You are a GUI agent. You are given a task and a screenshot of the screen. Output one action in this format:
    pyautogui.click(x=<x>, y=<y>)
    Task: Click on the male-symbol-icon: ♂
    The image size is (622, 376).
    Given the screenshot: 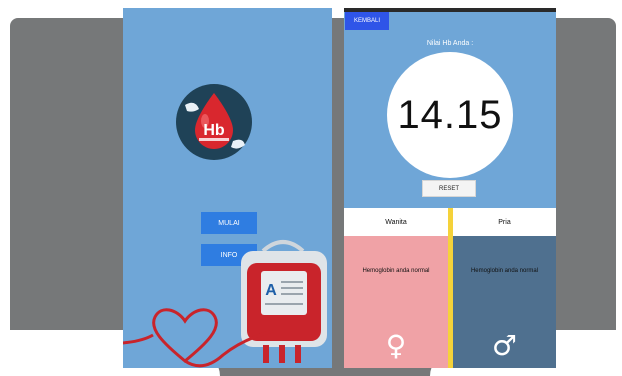 What is the action you would take?
    pyautogui.click(x=504, y=345)
    